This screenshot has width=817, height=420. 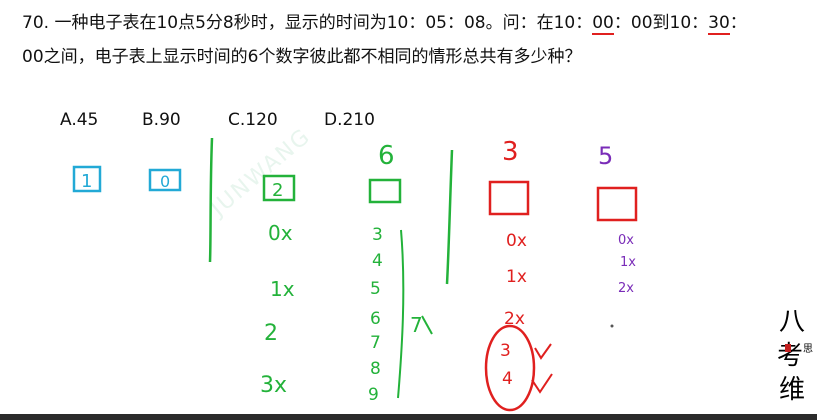 What do you see at coordinates (605, 156) in the screenshot?
I see `purple-head-5: 5` at bounding box center [605, 156].